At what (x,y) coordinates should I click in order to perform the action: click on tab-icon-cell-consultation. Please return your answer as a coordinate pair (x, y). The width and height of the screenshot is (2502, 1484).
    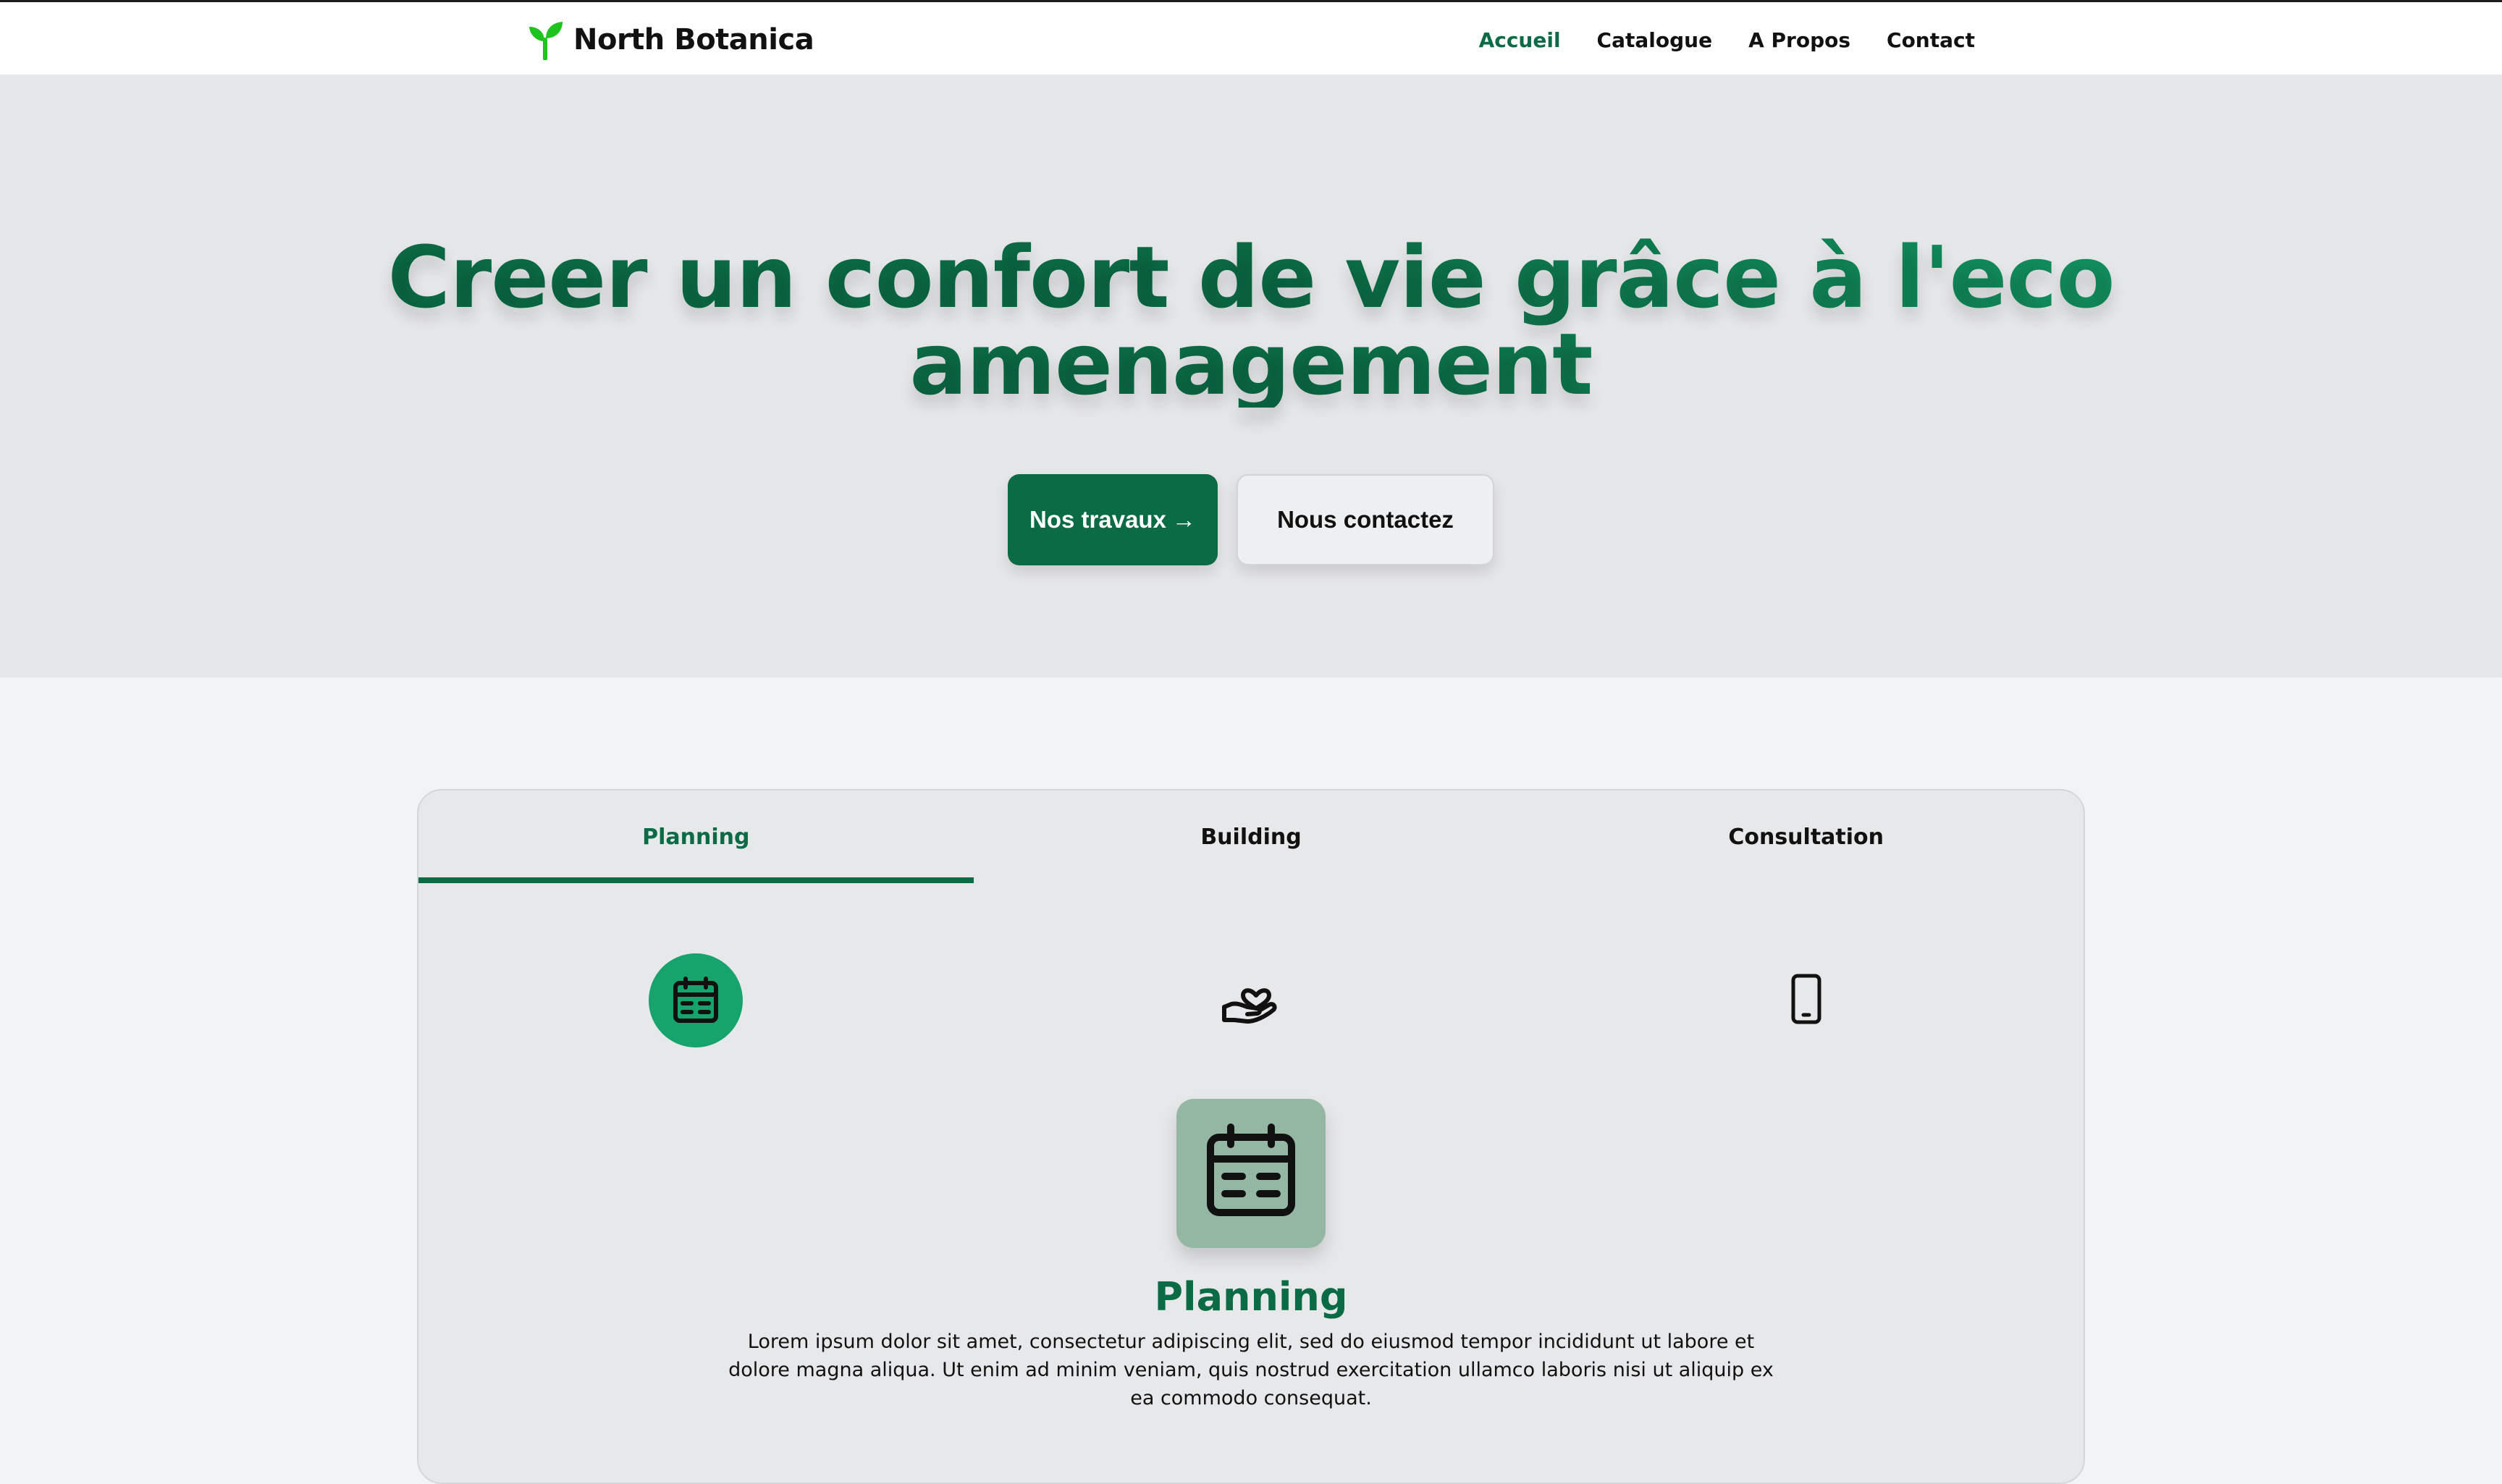
    Looking at the image, I should click on (1806, 1000).